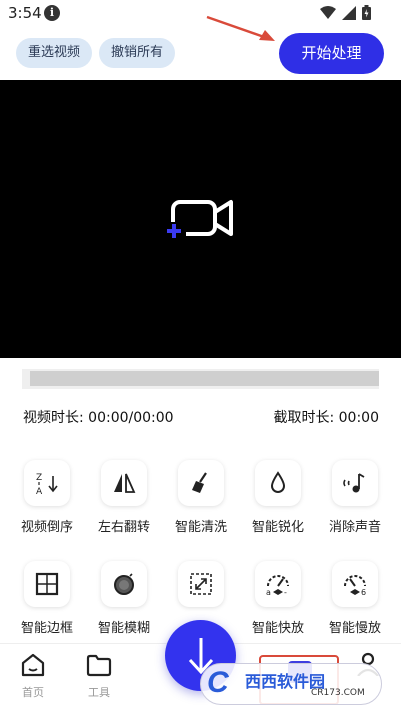 The width and height of the screenshot is (401, 713). I want to click on info-icon: i, so click(52, 13).